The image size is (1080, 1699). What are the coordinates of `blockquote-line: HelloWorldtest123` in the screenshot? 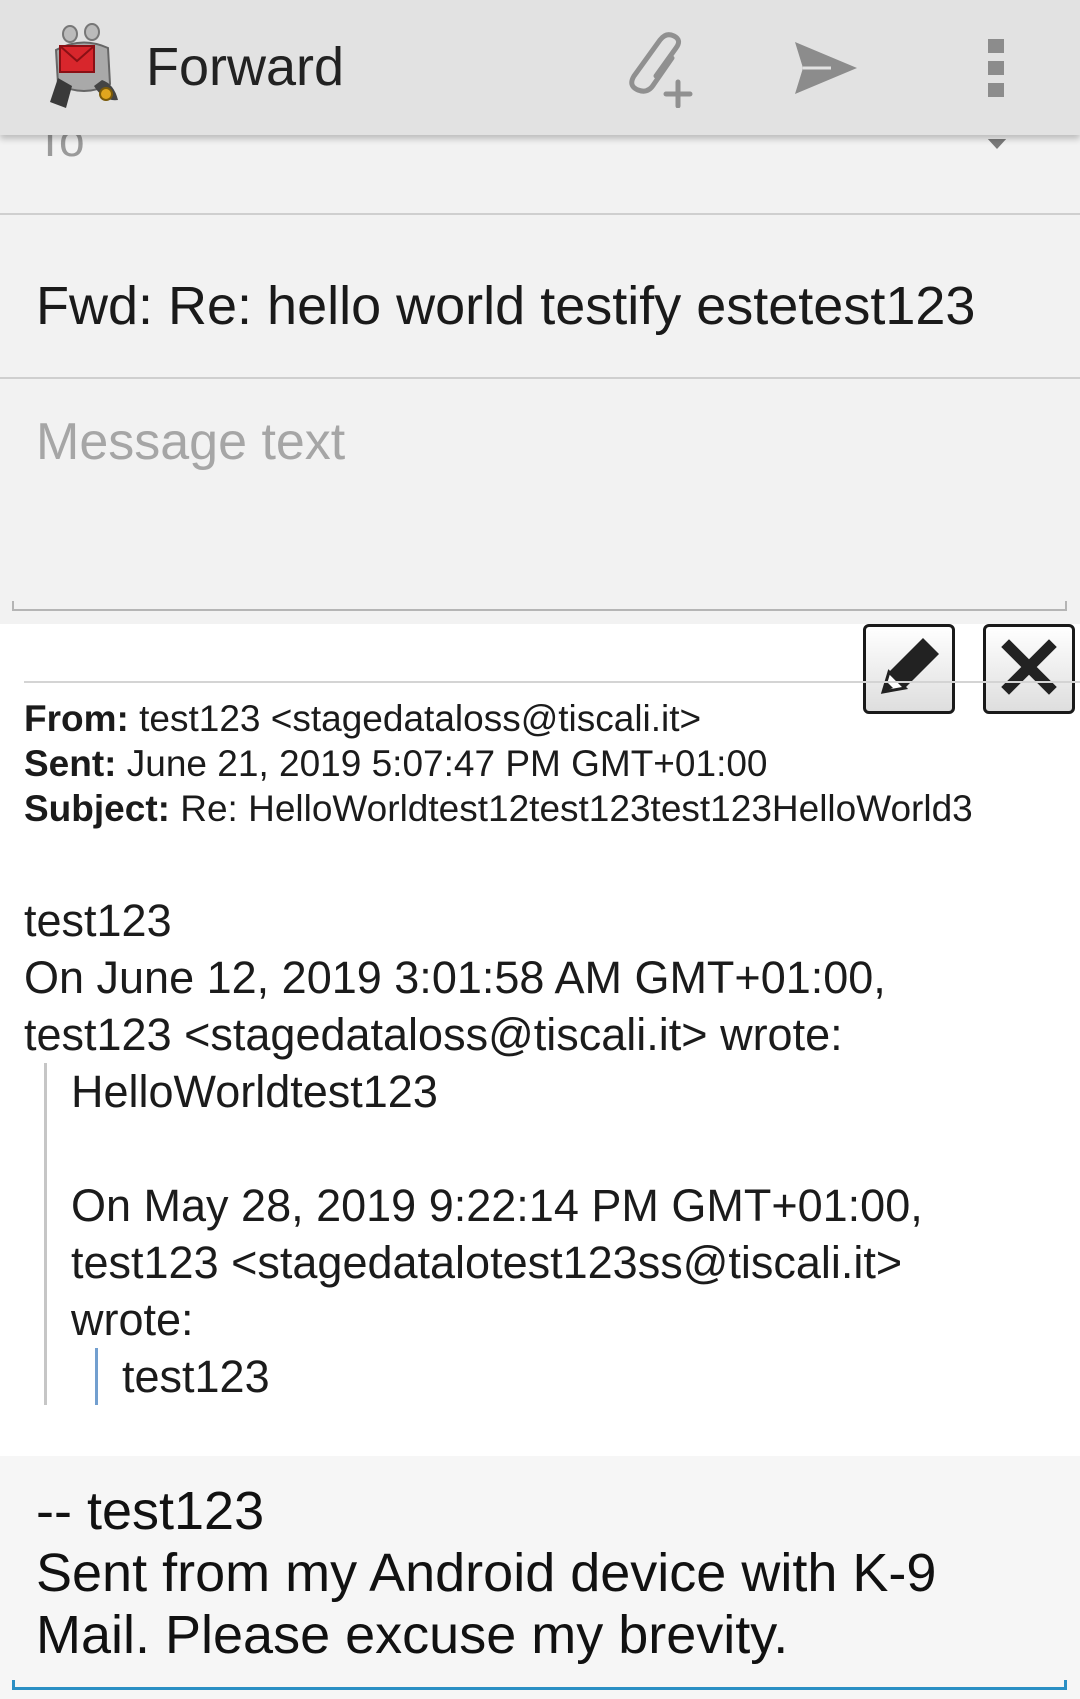 It's located at (254, 1091).